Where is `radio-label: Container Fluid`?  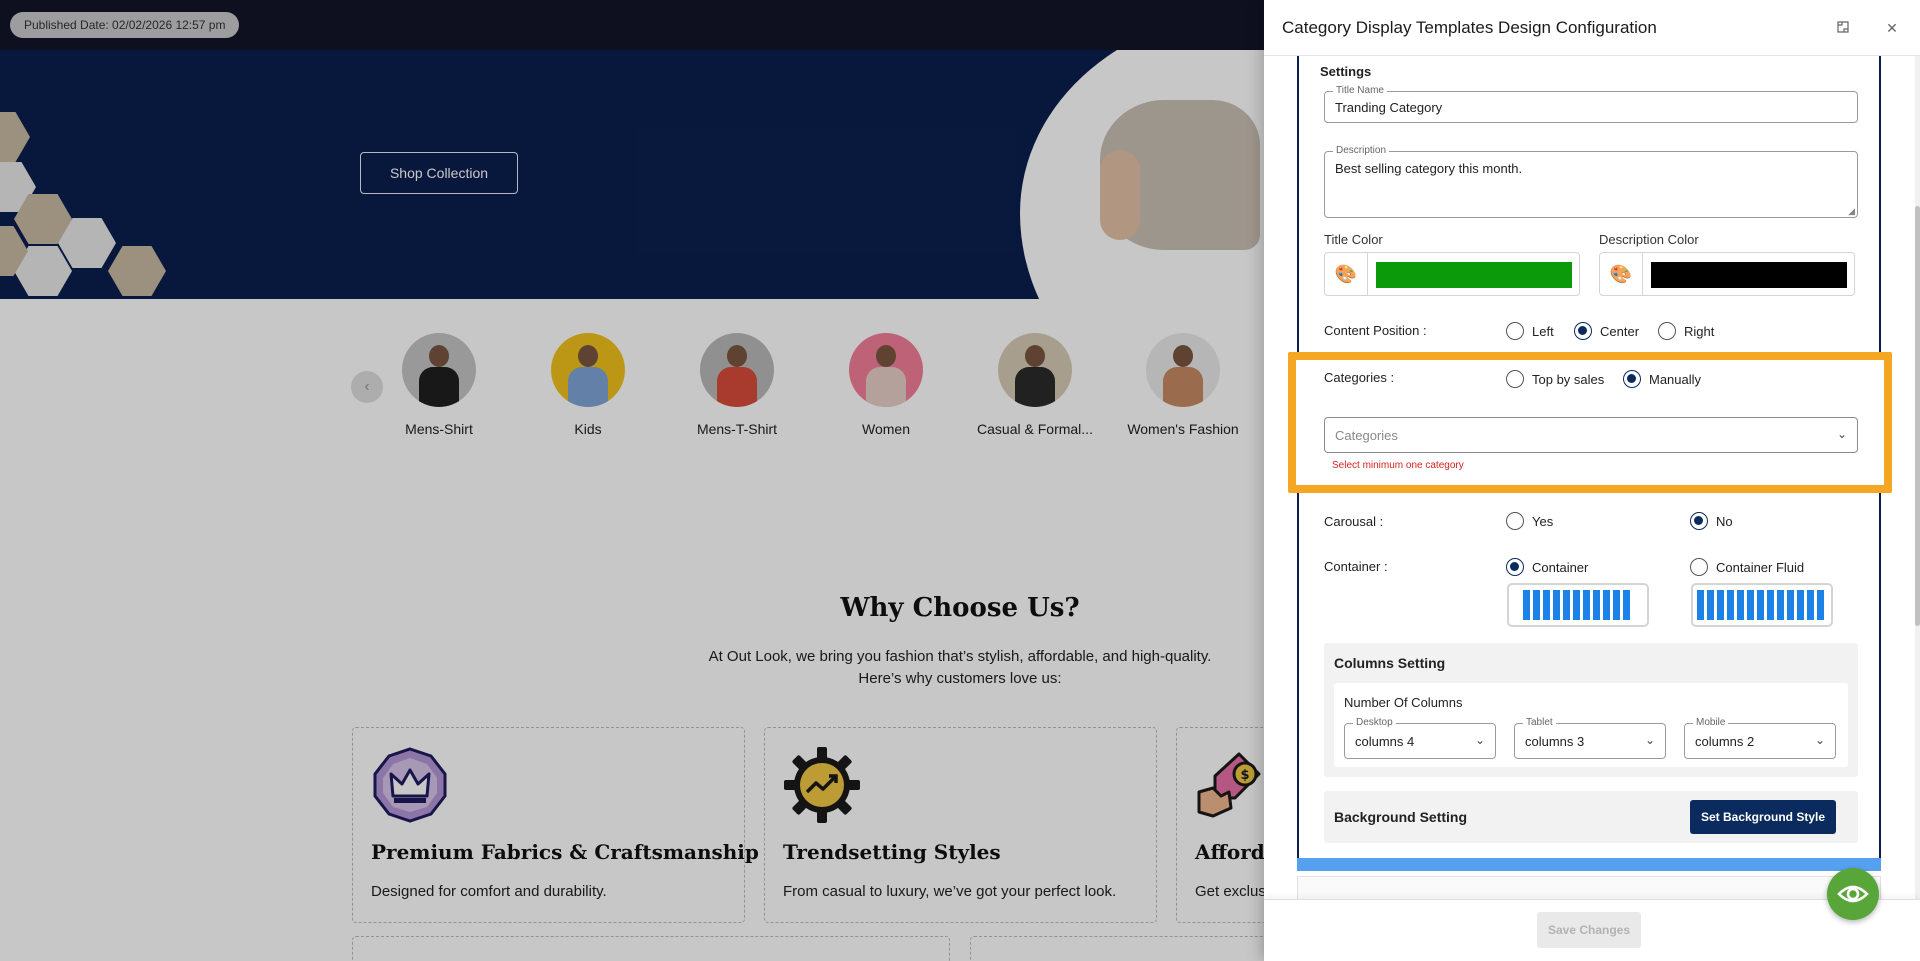
radio-label: Container Fluid is located at coordinates (1760, 567).